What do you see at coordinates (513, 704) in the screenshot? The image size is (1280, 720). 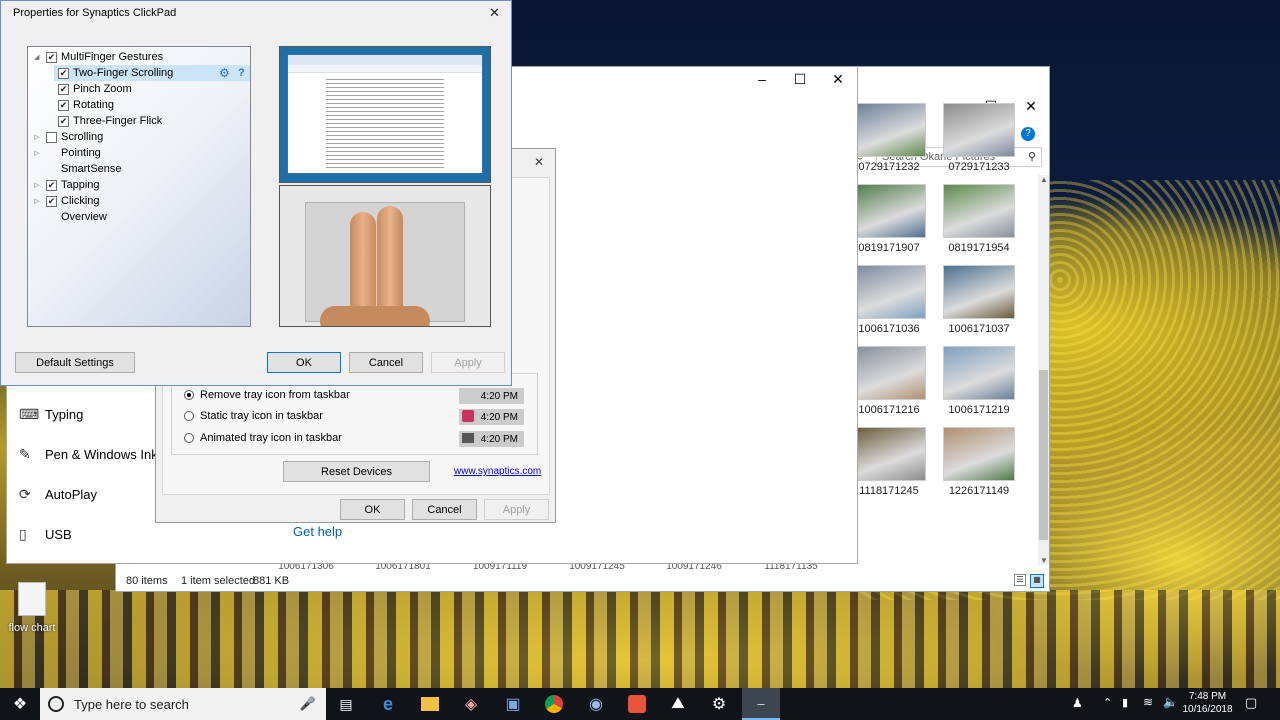 I see `device-manager-icon: ▣` at bounding box center [513, 704].